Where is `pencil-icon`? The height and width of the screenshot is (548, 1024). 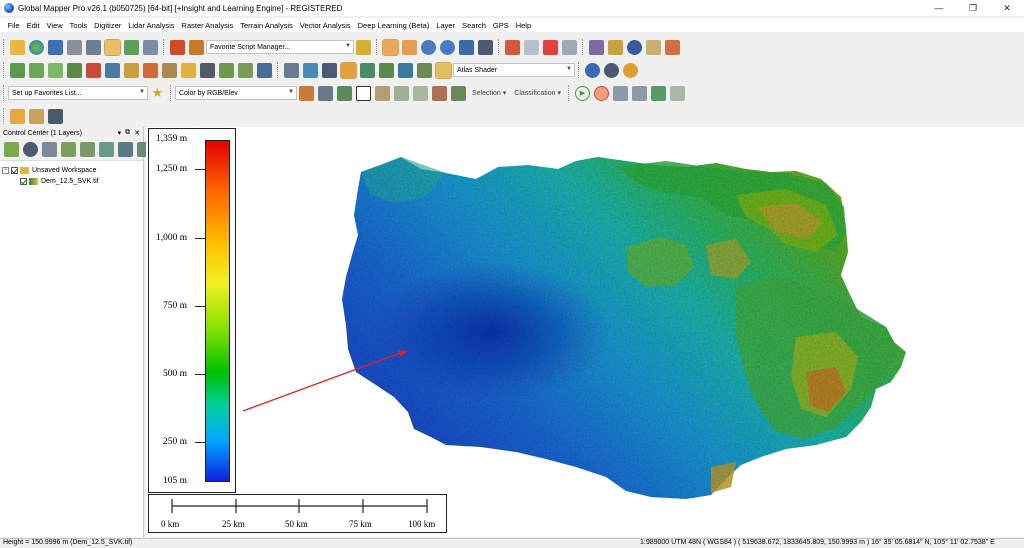 pencil-icon is located at coordinates (512, 47).